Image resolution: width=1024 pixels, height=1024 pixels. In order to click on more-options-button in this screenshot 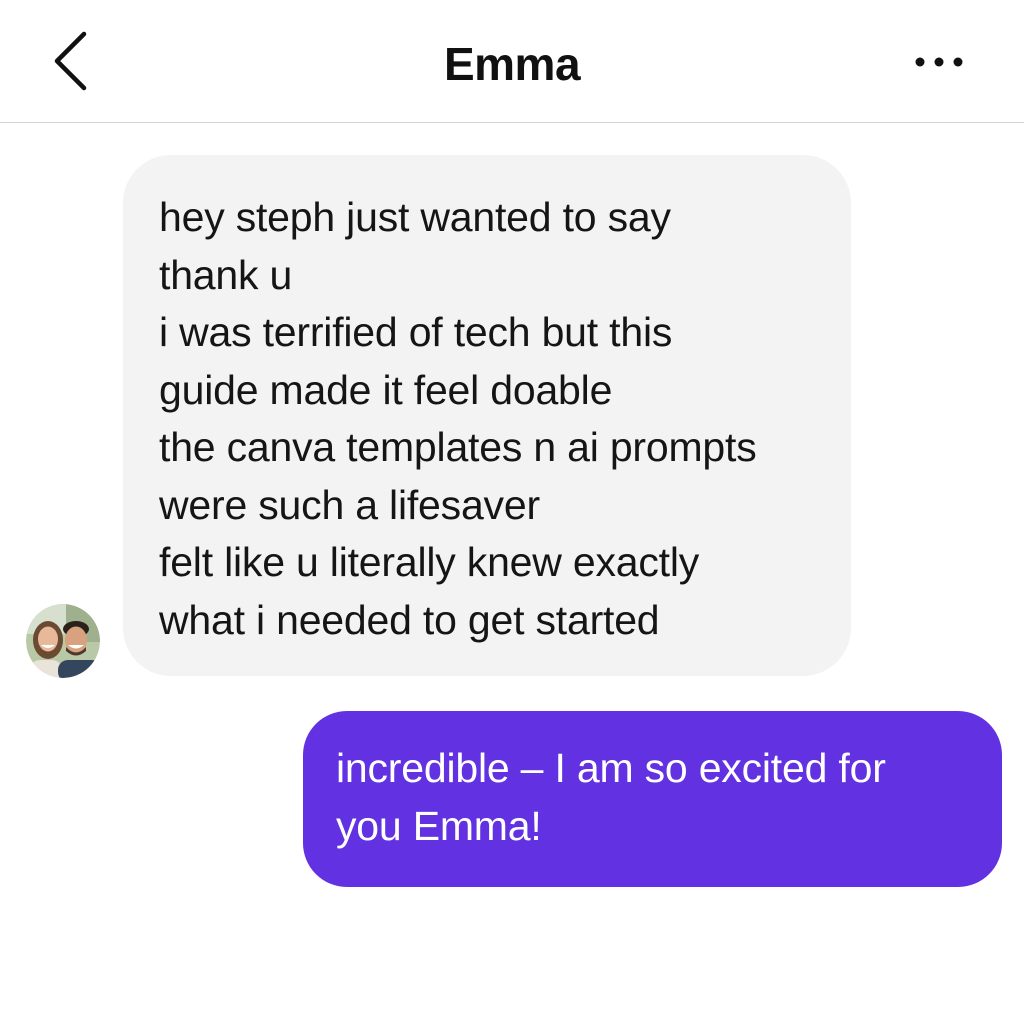, I will do `click(939, 62)`.